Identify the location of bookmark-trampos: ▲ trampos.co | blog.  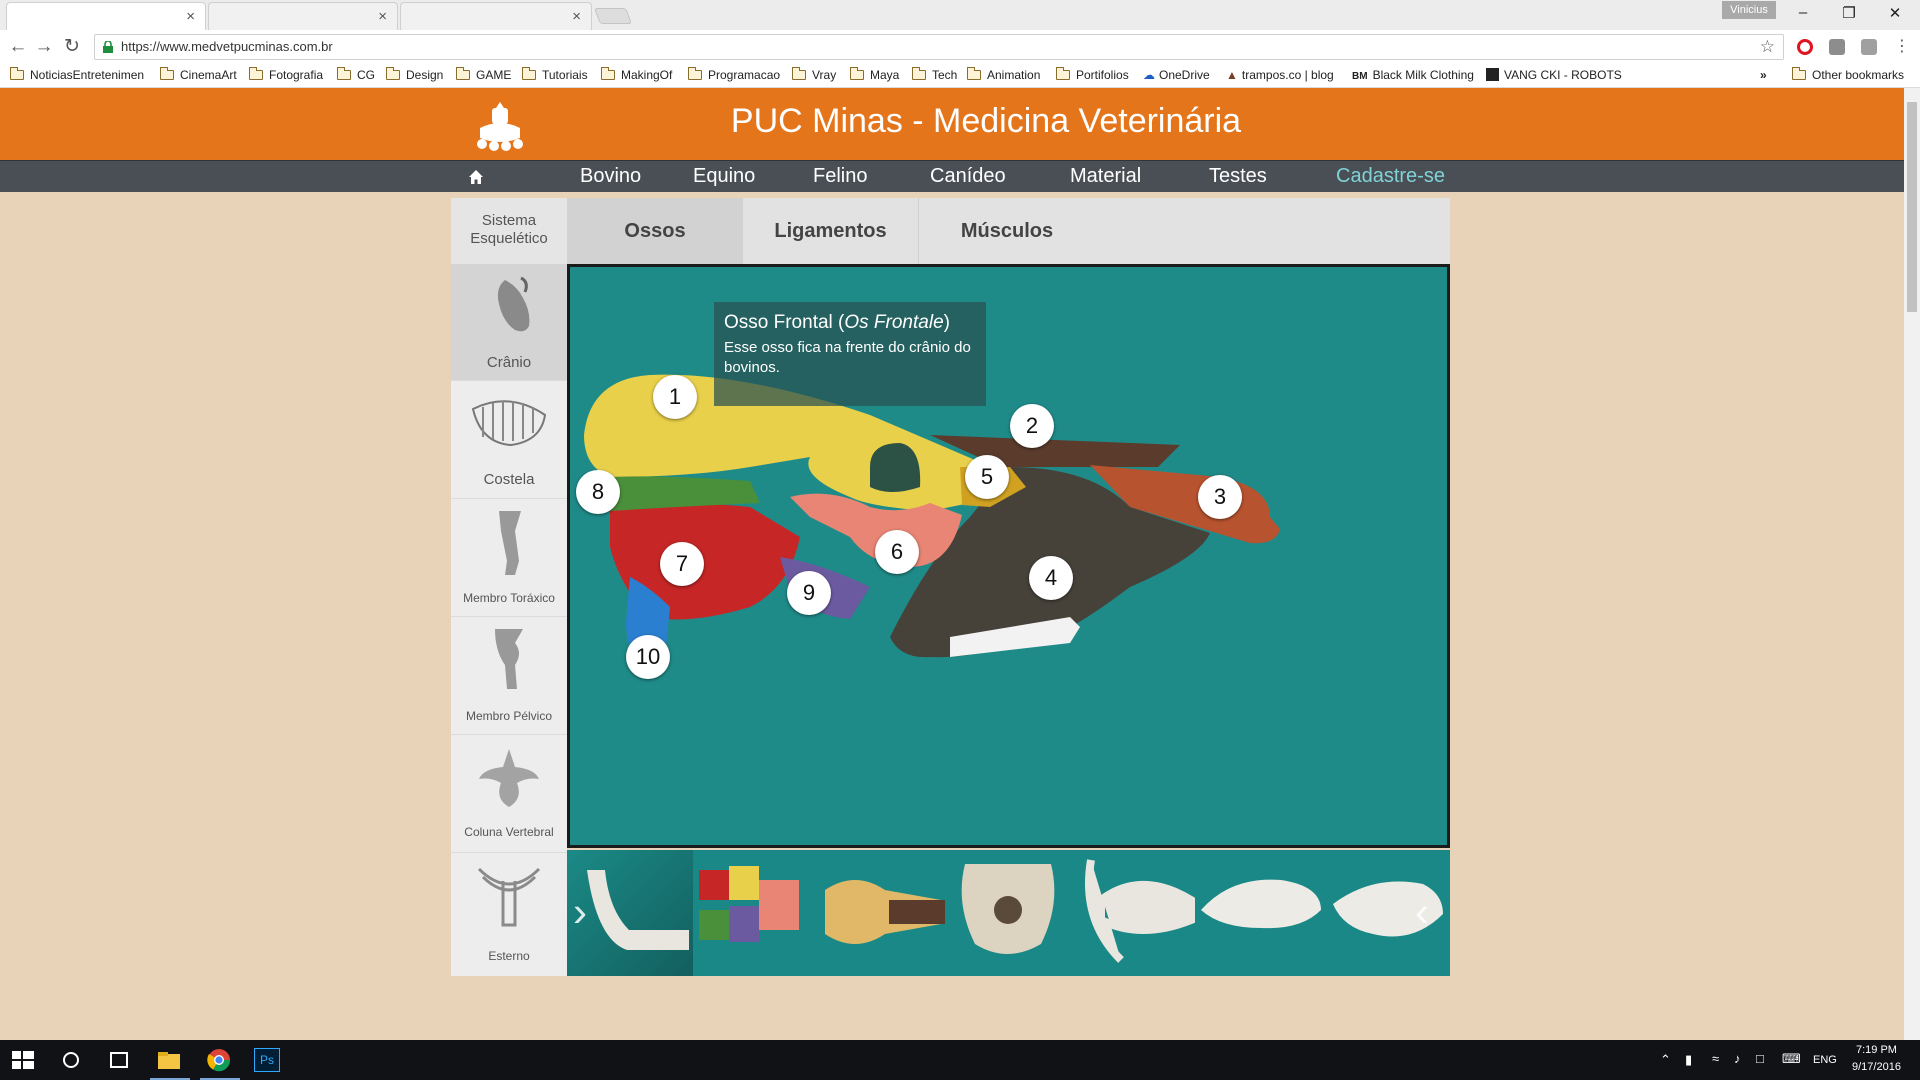
(1280, 75).